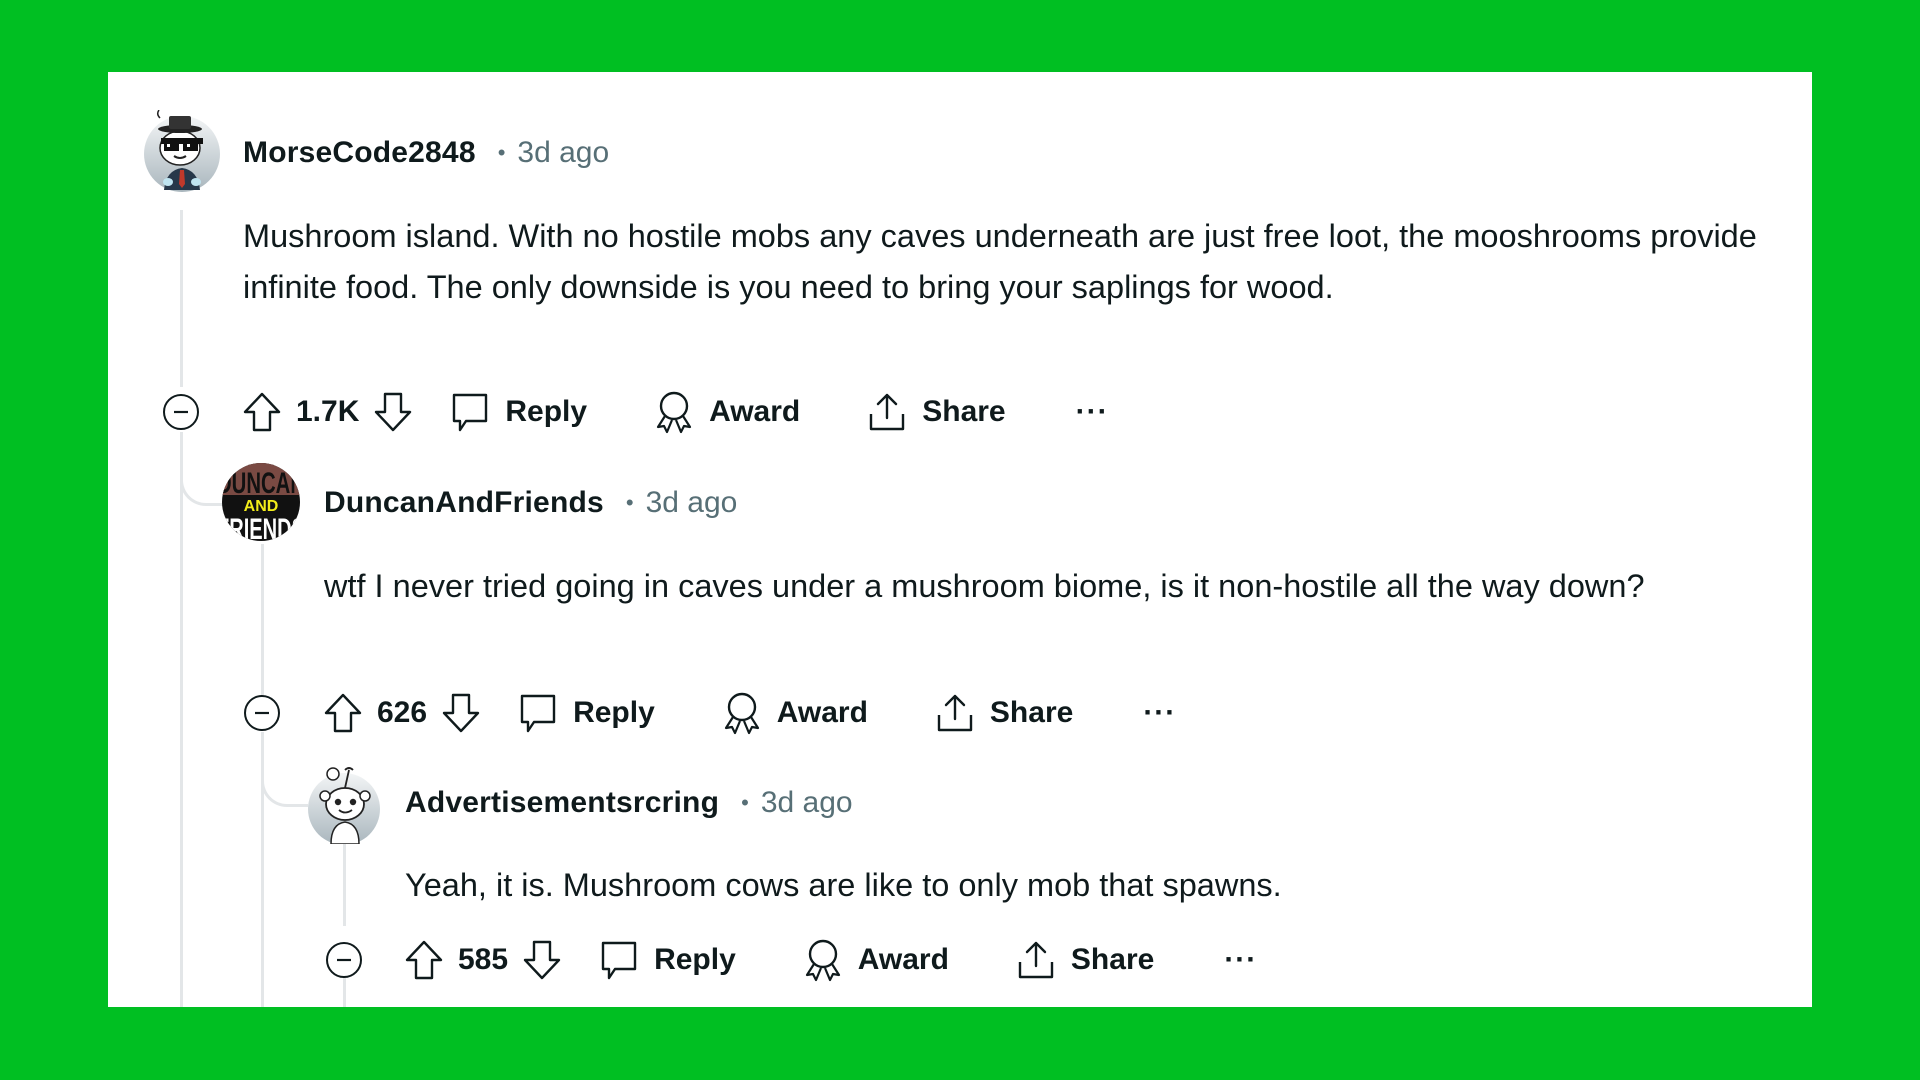 This screenshot has width=1920, height=1080. What do you see at coordinates (181, 719) in the screenshot?
I see `thread-line-level-1-continued` at bounding box center [181, 719].